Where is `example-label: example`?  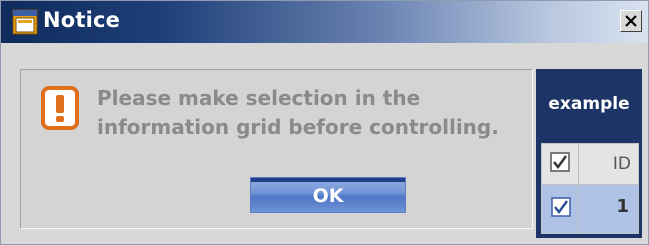 example-label: example is located at coordinates (589, 104).